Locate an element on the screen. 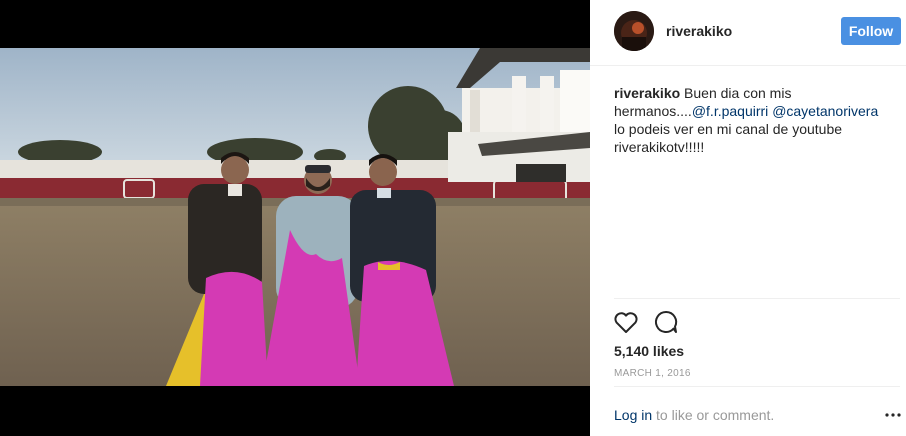  login-link: Log in is located at coordinates (633, 415).